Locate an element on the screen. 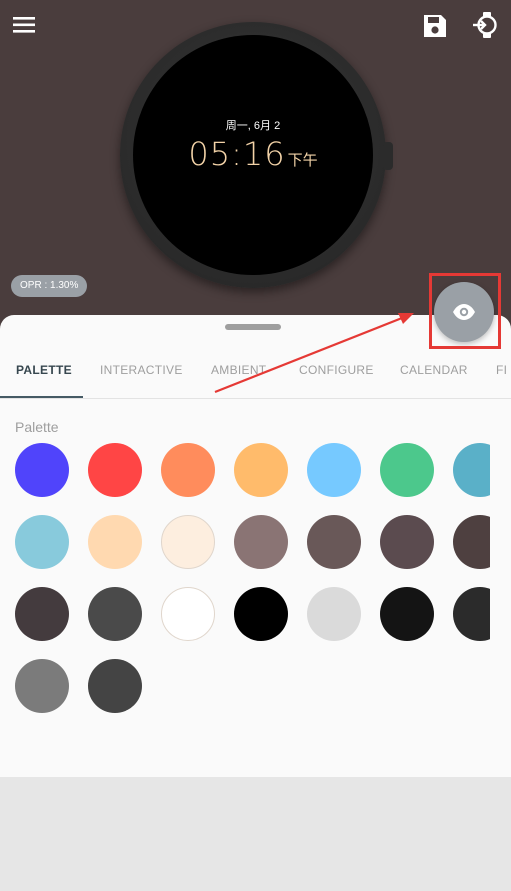 This screenshot has height=891, width=511. hamburger-menu-icon is located at coordinates (24, 25).